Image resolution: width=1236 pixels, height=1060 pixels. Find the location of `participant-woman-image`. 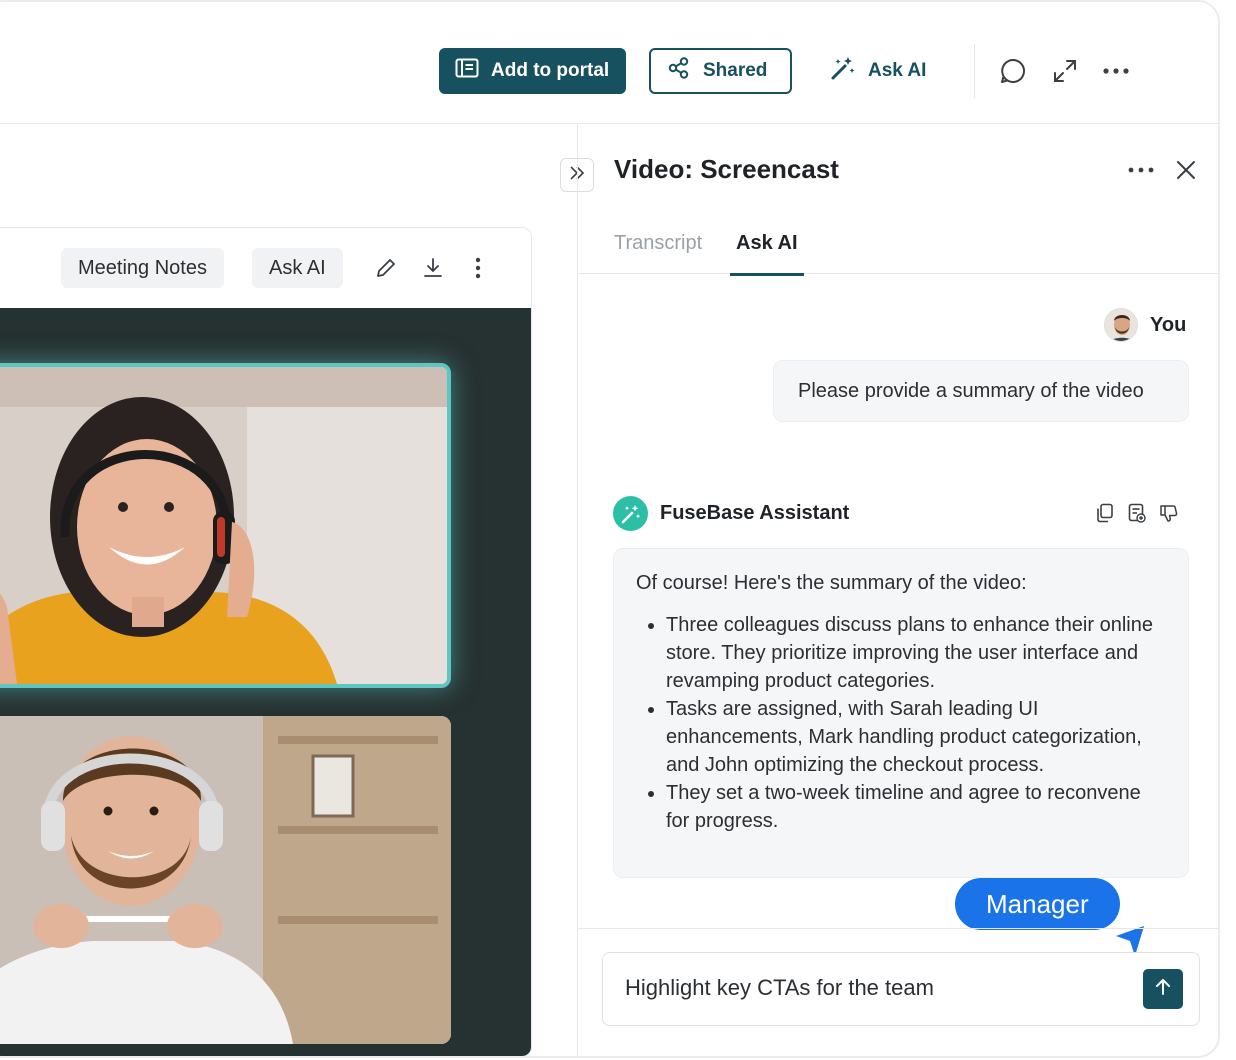

participant-woman-image is located at coordinates (223, 525).